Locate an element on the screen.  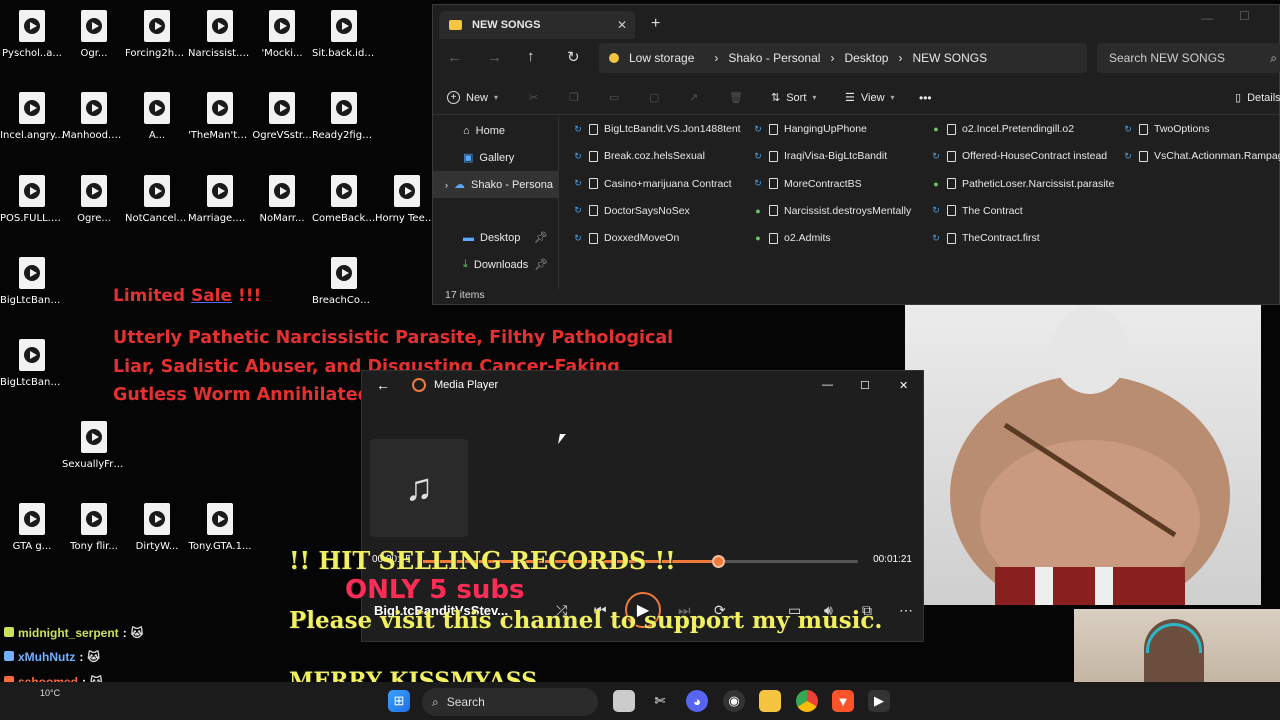
breadcrumb-shako: Shako - Personal is located at coordinates (774, 58).